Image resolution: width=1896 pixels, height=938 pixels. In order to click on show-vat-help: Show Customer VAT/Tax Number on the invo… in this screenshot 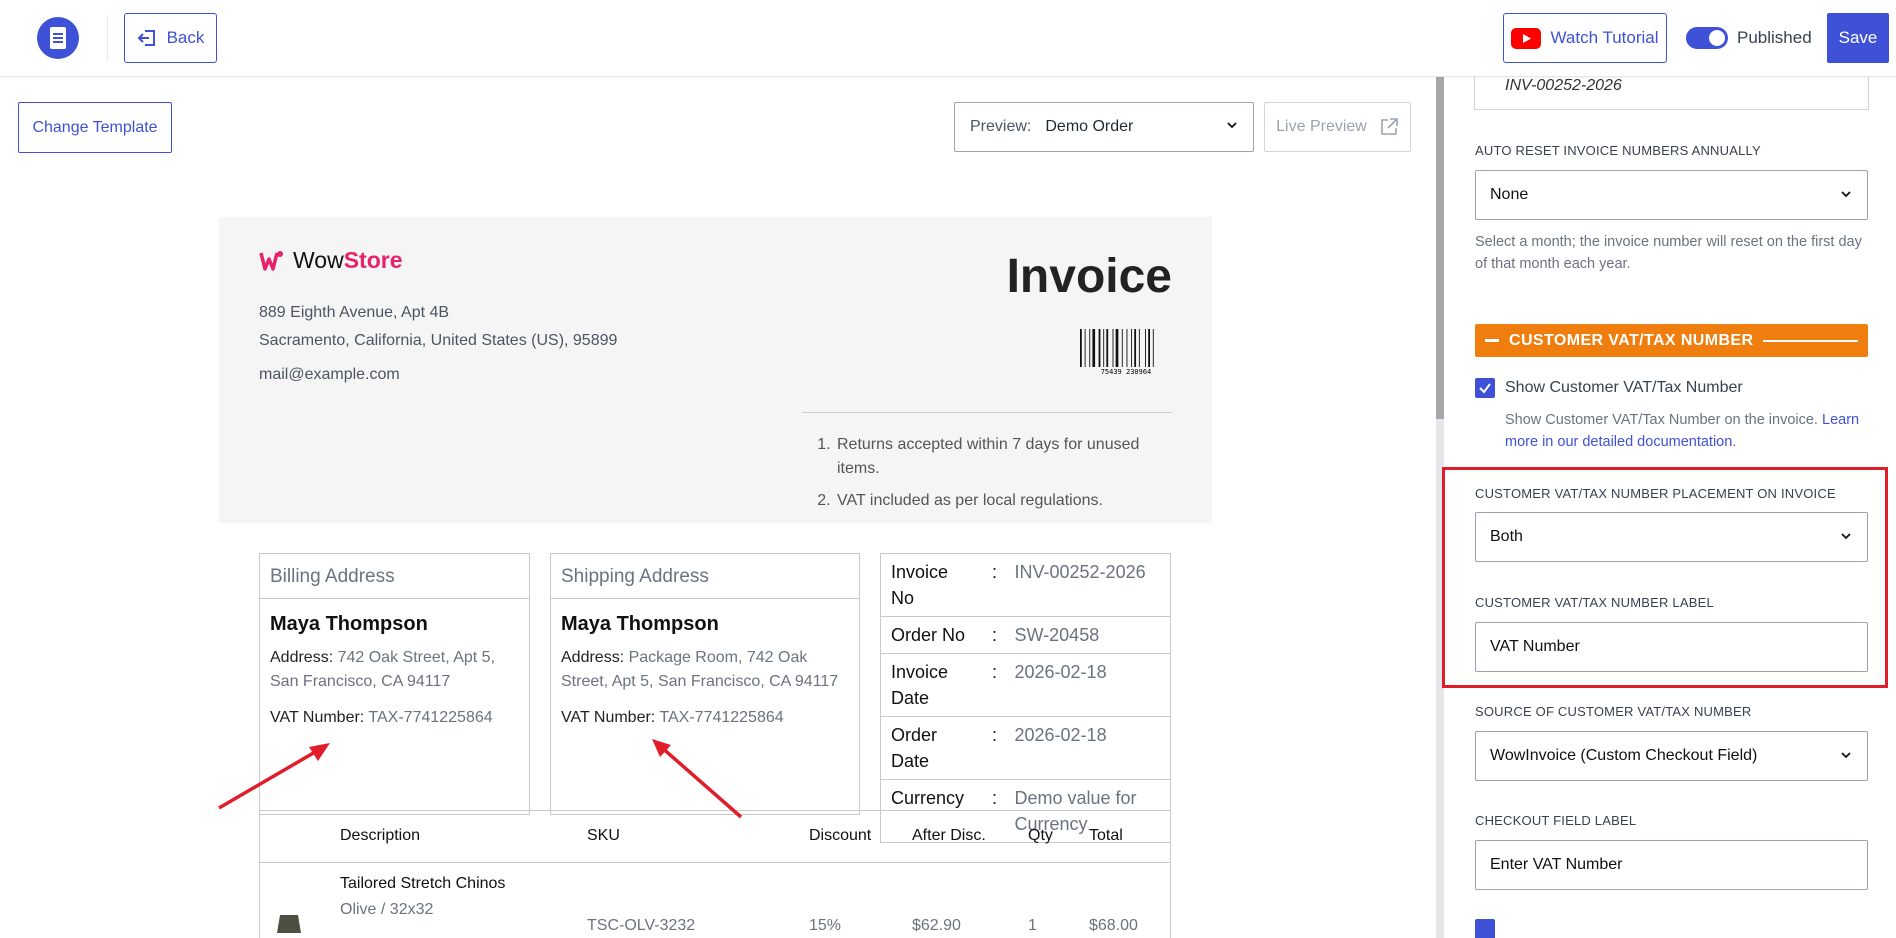, I will do `click(1682, 431)`.